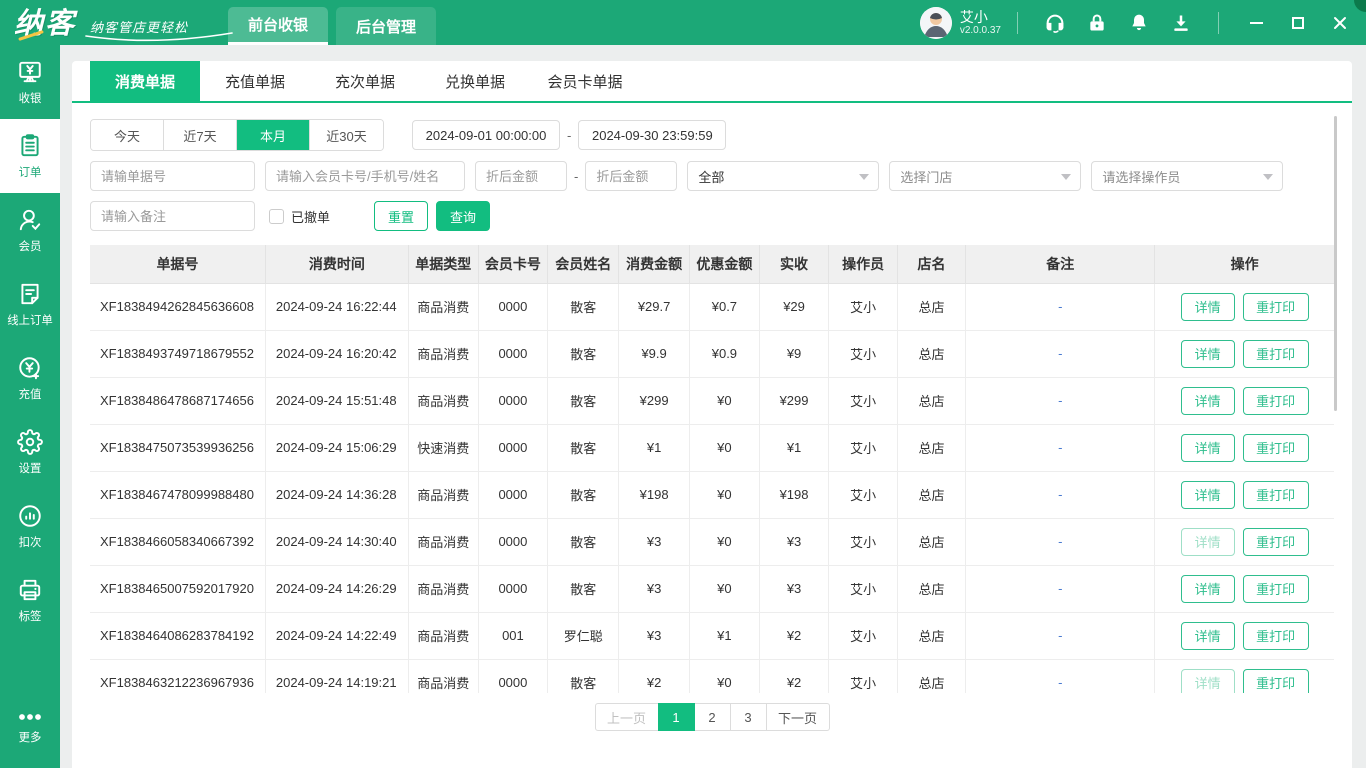 This screenshot has width=1366, height=768. What do you see at coordinates (797, 717) in the screenshot?
I see `next-page-button: 下一页` at bounding box center [797, 717].